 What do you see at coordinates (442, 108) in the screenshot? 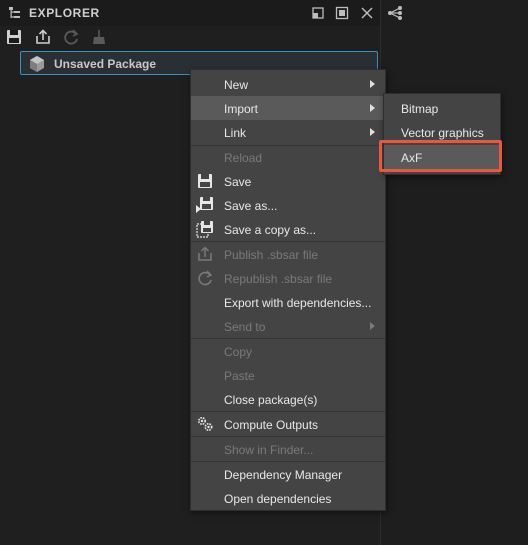
I see `submenu-item-bitmap: Bitmap` at bounding box center [442, 108].